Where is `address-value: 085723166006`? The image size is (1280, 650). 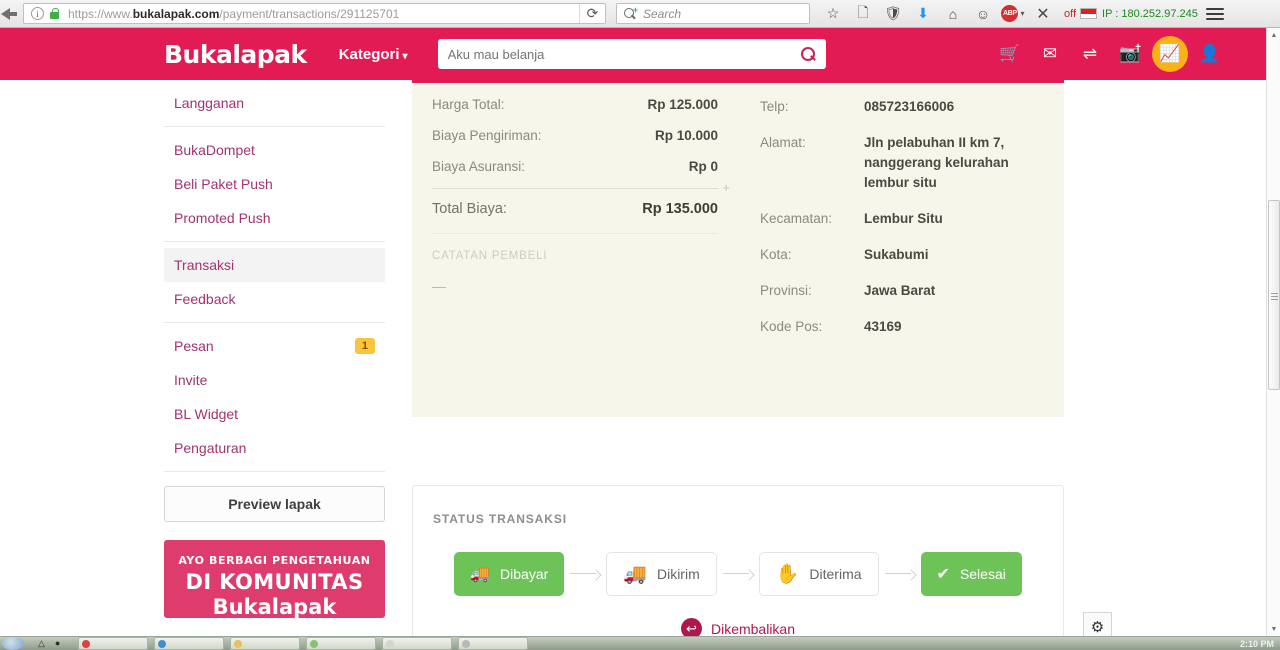
address-value: 085723166006 is located at coordinates (909, 106).